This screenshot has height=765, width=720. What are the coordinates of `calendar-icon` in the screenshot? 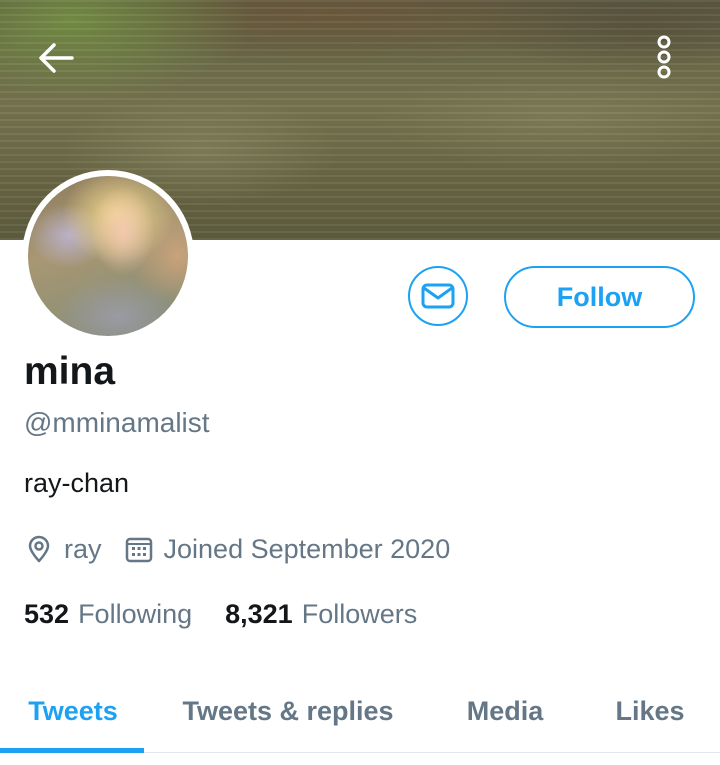 It's located at (139, 549).